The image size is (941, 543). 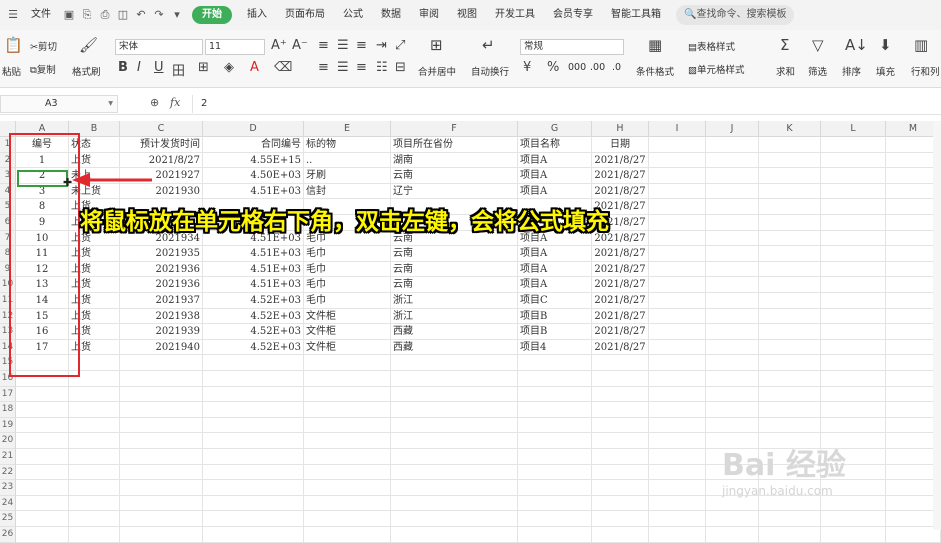 What do you see at coordinates (361, 67) in the screenshot?
I see `align-right-icon: ≡` at bounding box center [361, 67].